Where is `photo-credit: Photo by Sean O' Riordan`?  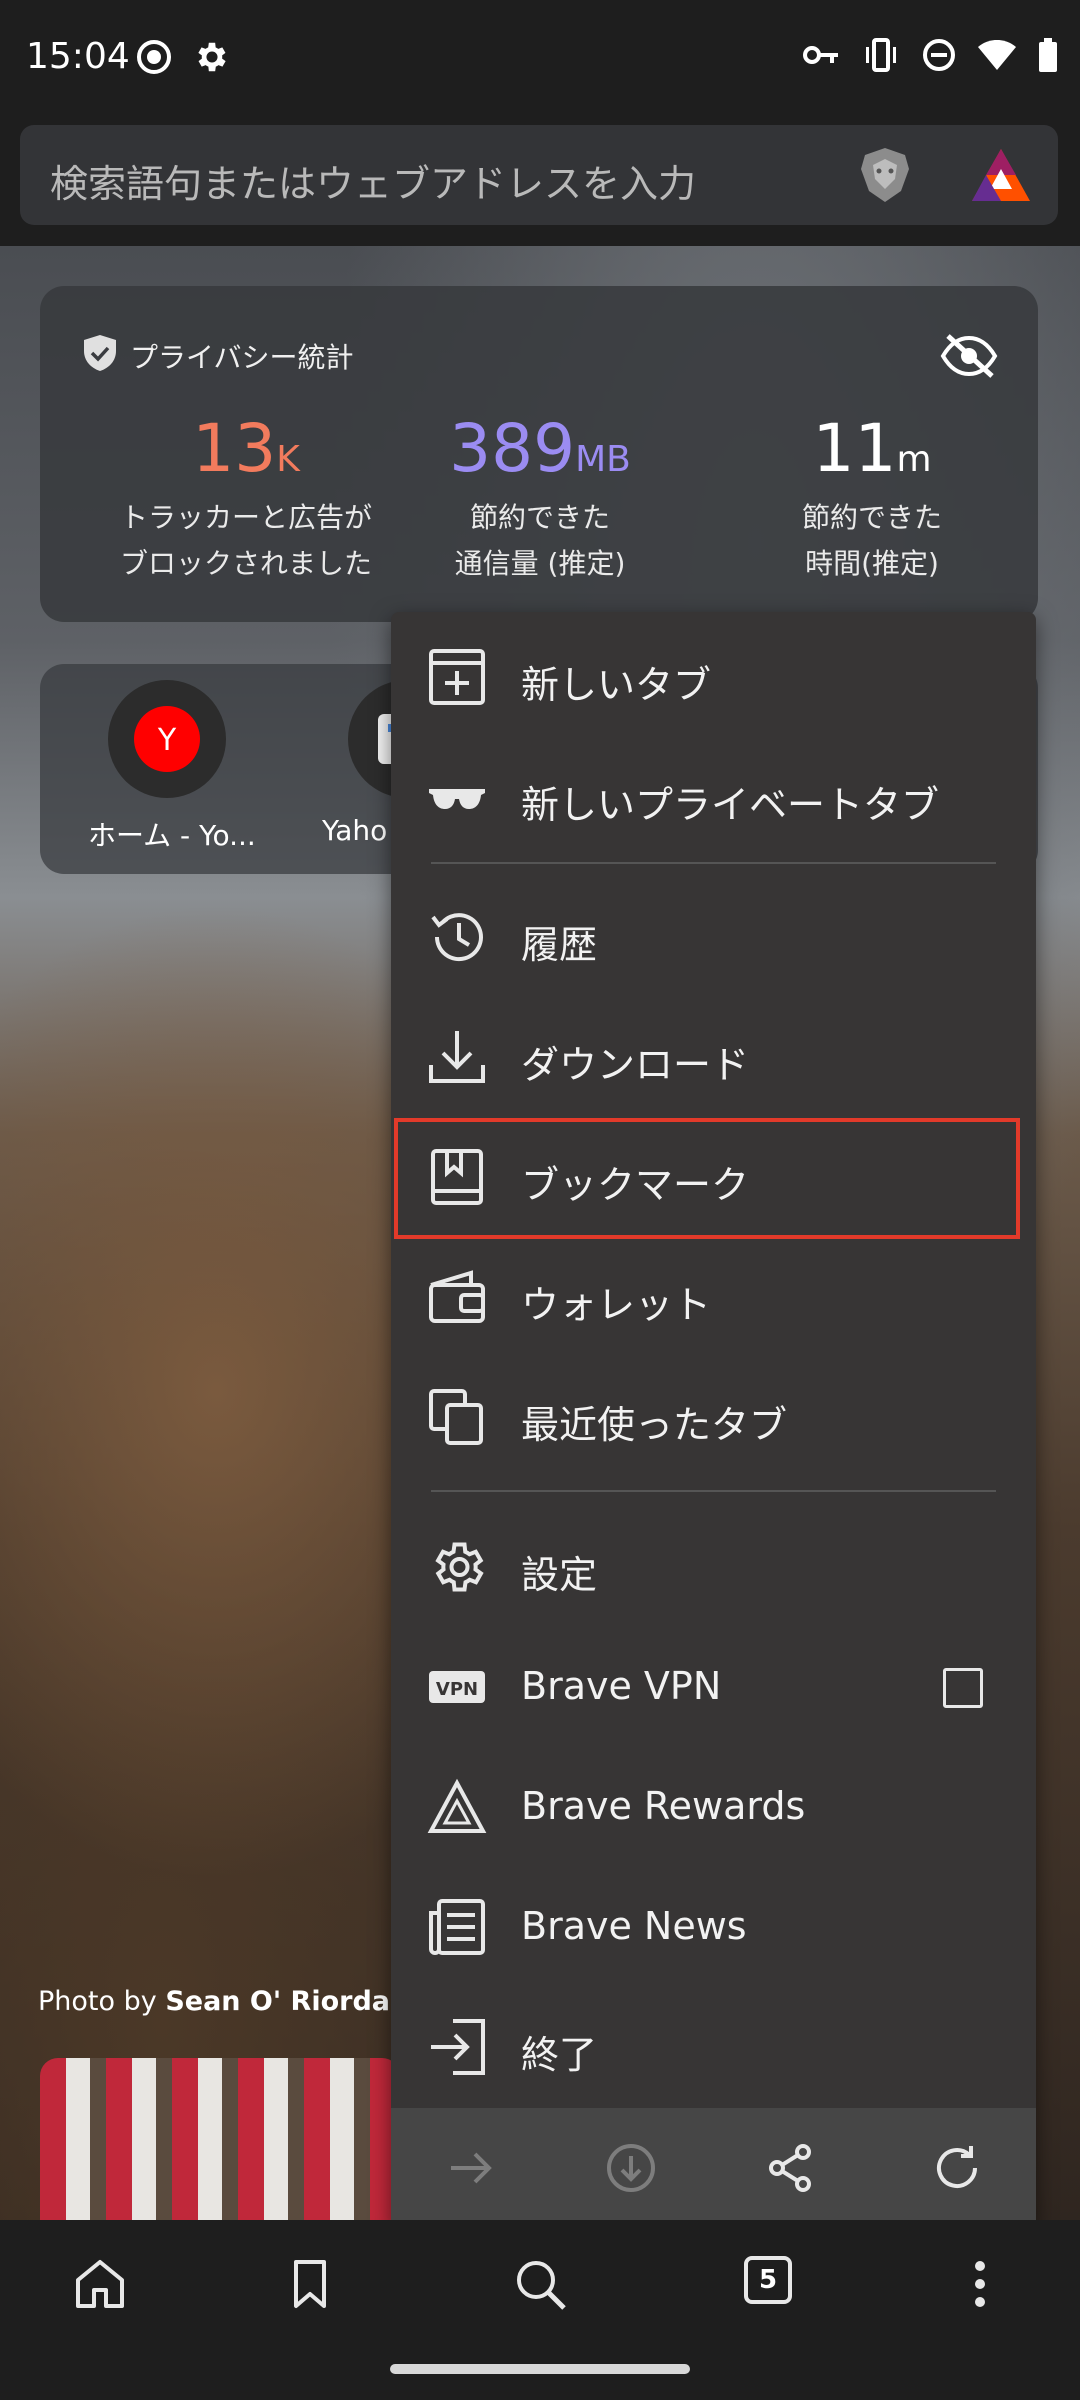 photo-credit: Photo by Sean O' Riordan is located at coordinates (223, 2001).